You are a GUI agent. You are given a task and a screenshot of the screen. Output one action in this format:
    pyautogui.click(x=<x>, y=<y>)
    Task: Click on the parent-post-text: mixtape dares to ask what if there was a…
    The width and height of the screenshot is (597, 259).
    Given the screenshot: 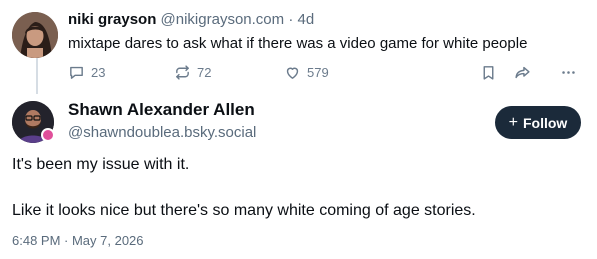 What is the action you would take?
    pyautogui.click(x=298, y=43)
    